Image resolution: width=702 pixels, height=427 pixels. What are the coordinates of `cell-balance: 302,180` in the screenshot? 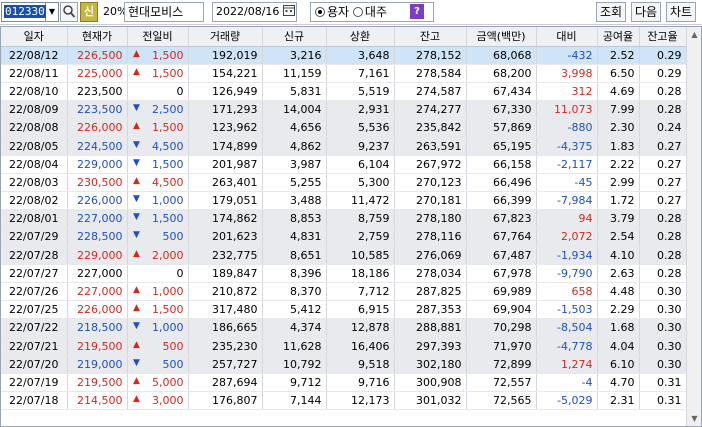 It's located at (430, 364).